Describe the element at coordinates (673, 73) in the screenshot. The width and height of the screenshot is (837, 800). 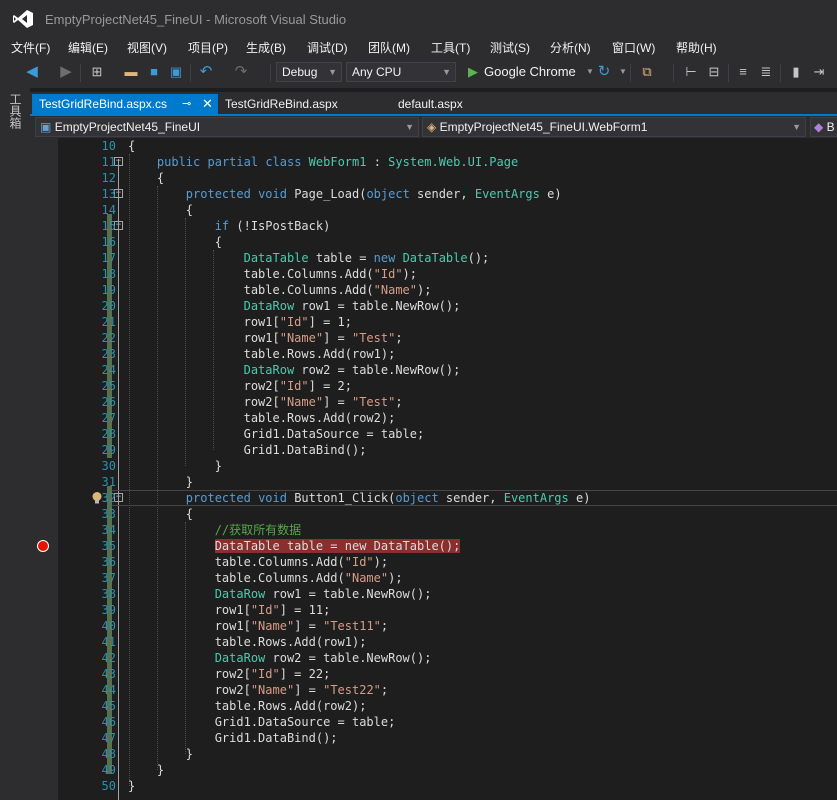
I see `toolbar-separator` at that location.